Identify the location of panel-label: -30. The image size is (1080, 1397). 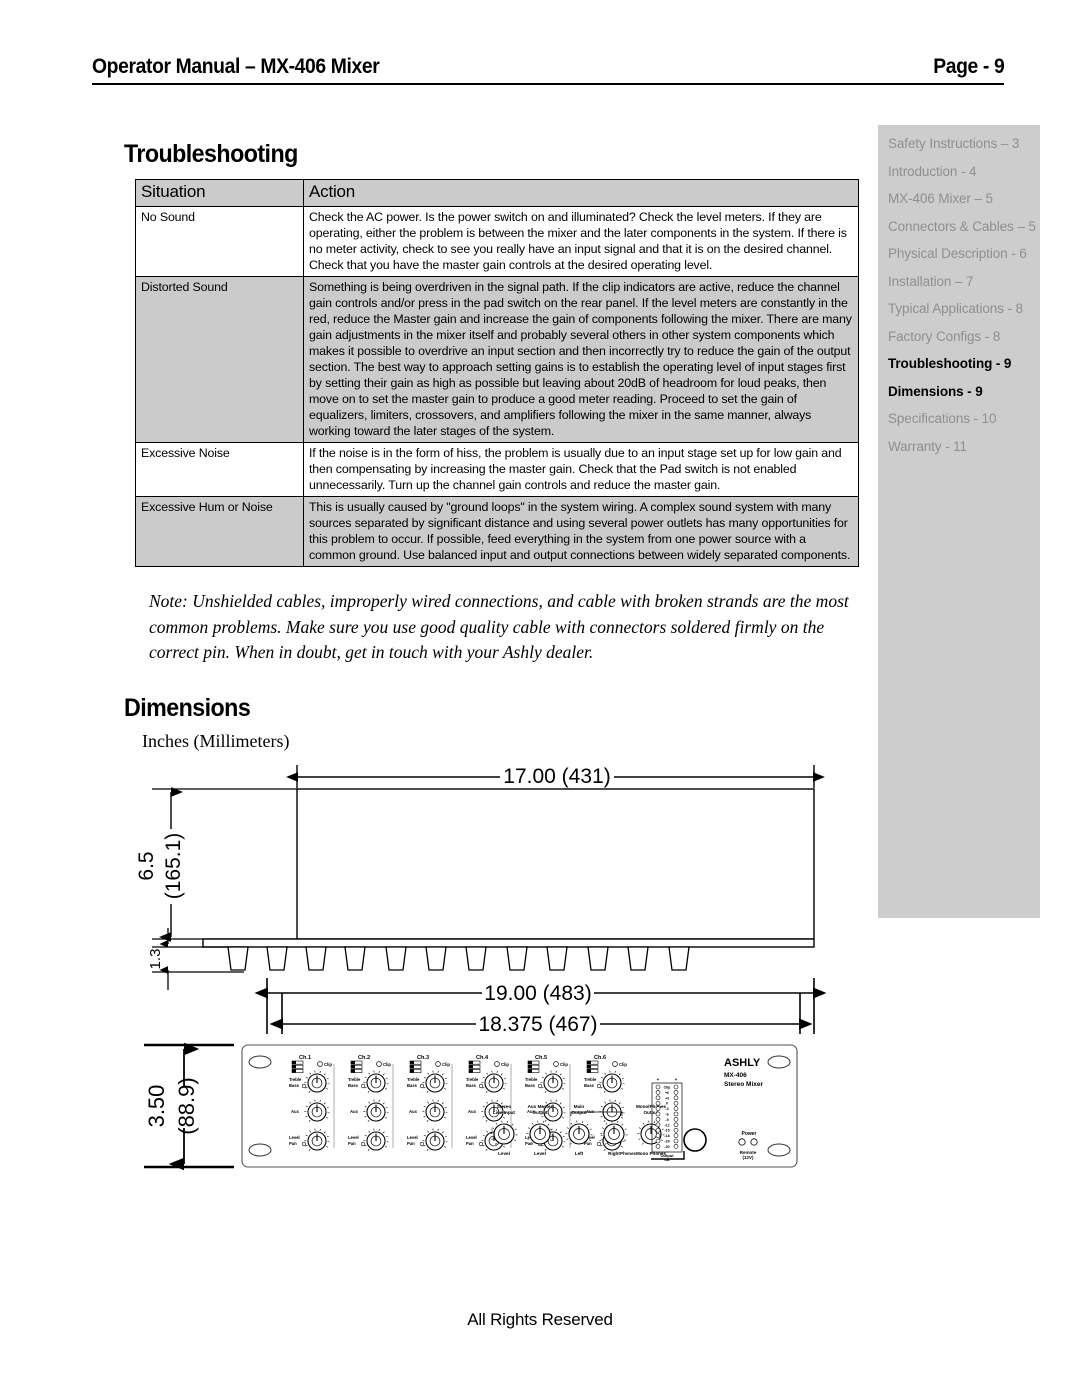
(666, 1147).